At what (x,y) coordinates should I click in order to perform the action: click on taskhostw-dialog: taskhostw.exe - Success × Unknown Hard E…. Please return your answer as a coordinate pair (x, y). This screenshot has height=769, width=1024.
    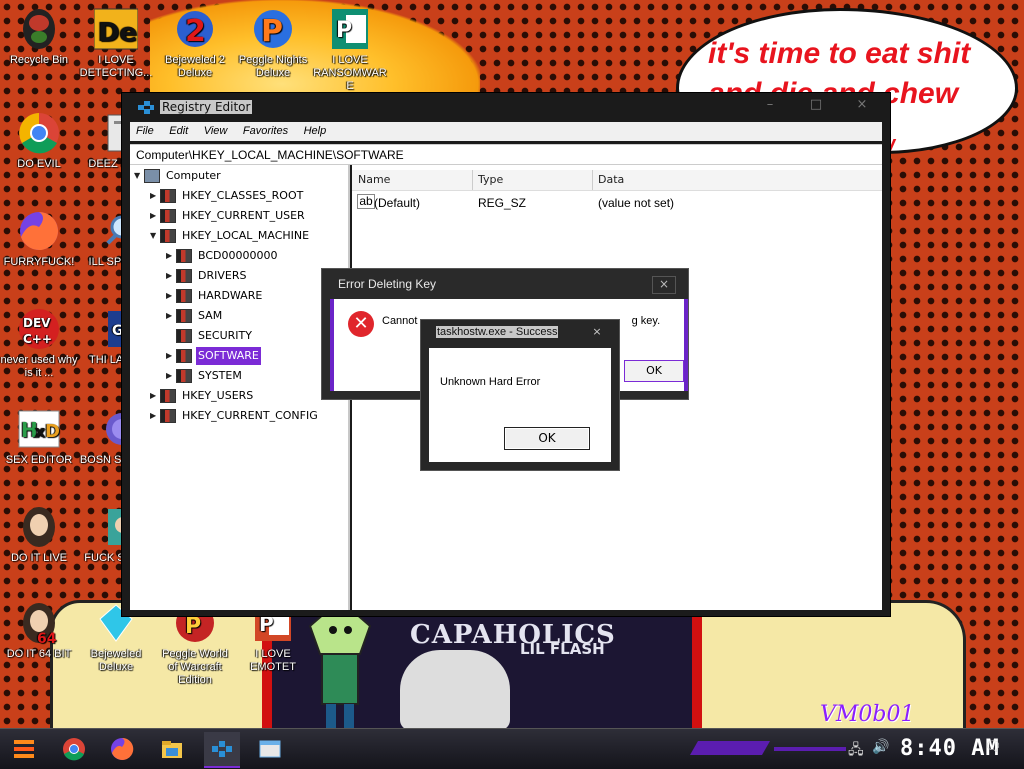
    Looking at the image, I should click on (520, 395).